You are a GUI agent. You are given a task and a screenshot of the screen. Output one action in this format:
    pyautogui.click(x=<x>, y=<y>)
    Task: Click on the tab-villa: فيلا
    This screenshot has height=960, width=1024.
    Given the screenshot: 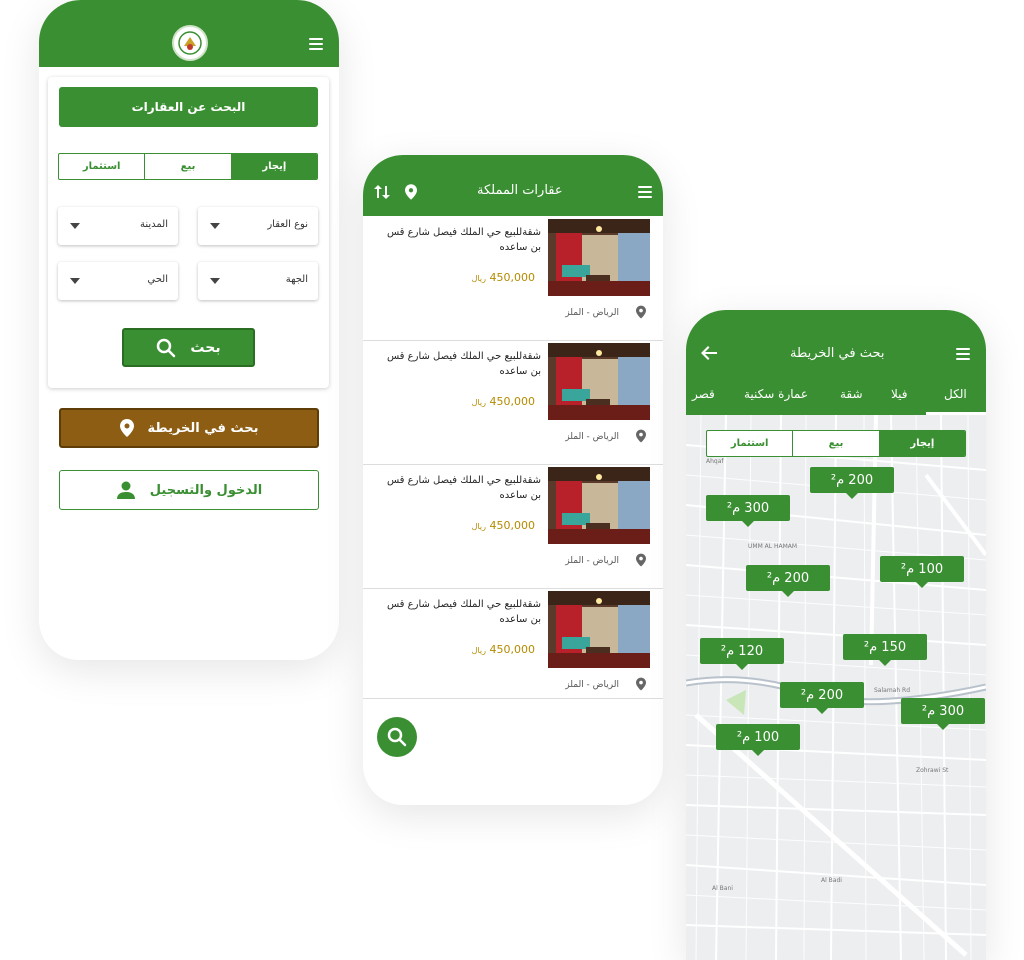 What is the action you would take?
    pyautogui.click(x=899, y=394)
    